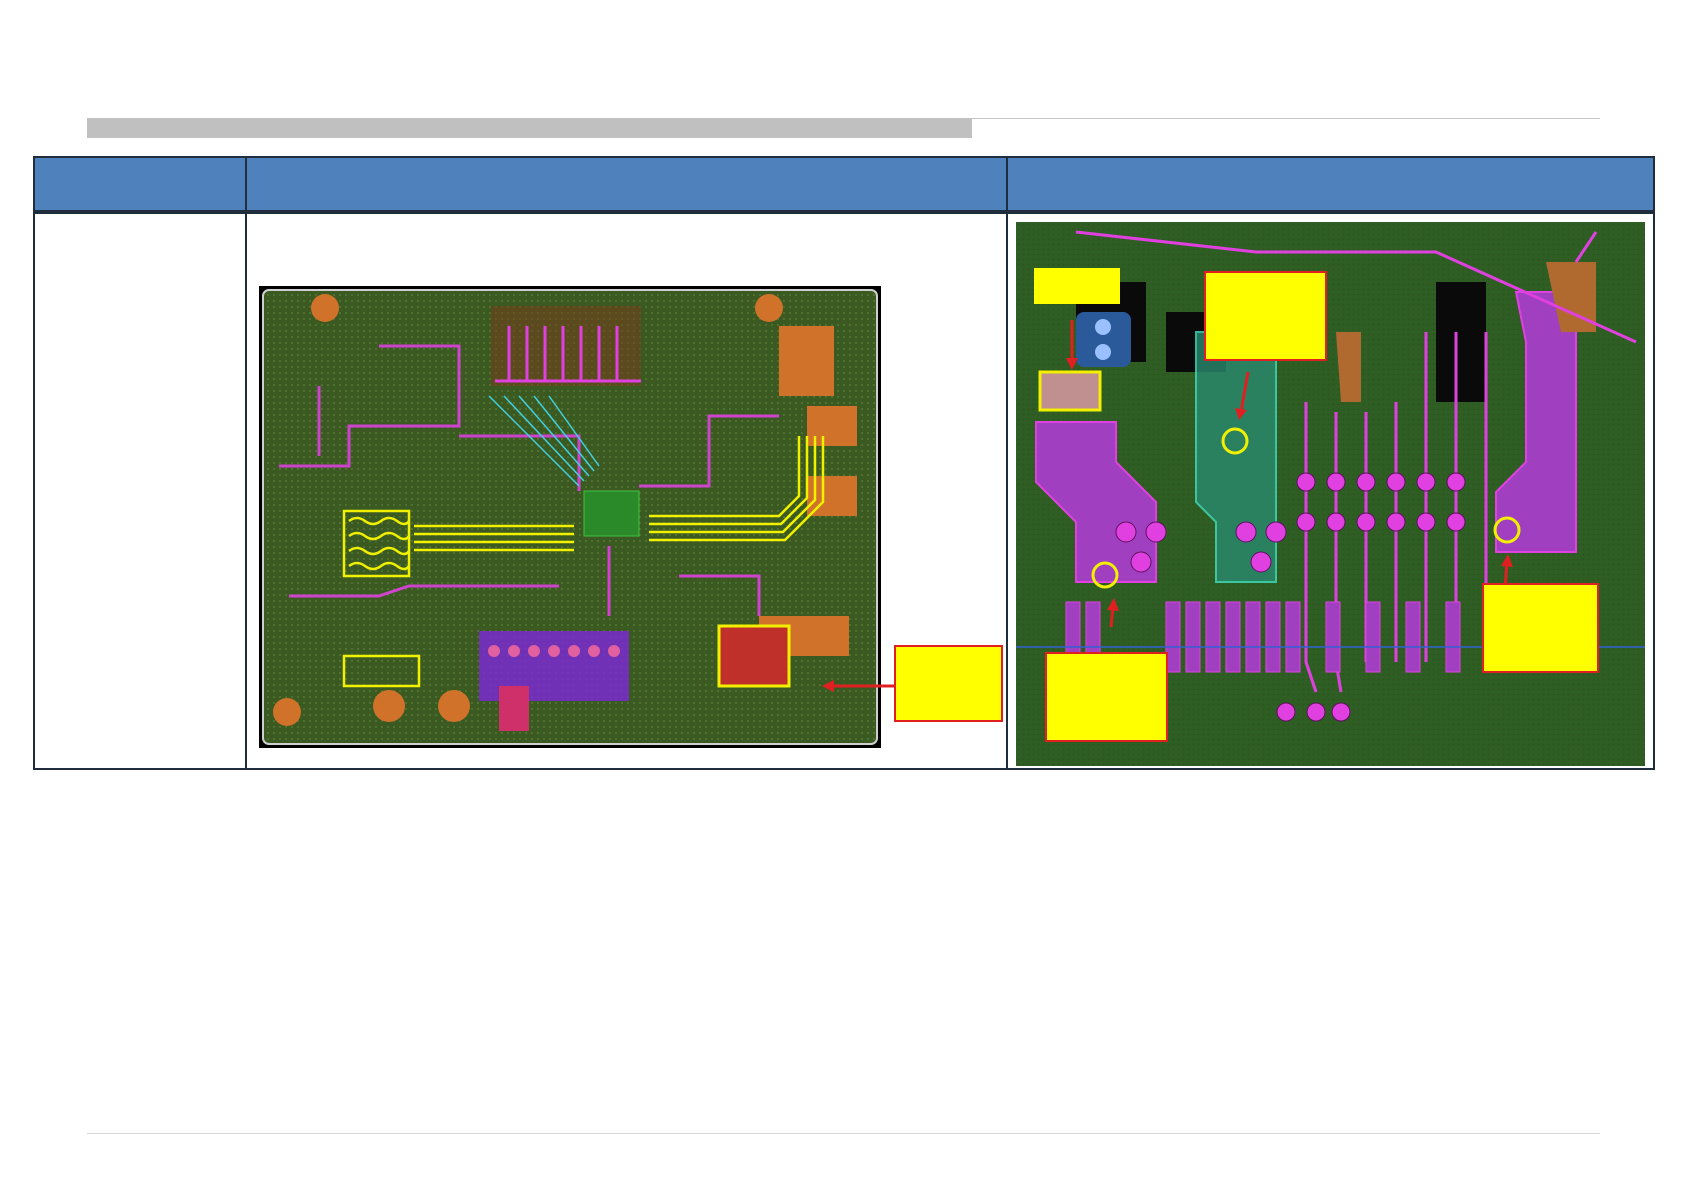 This screenshot has width=1683, height=1191. I want to click on zoom-callout-right, so click(1540, 628).